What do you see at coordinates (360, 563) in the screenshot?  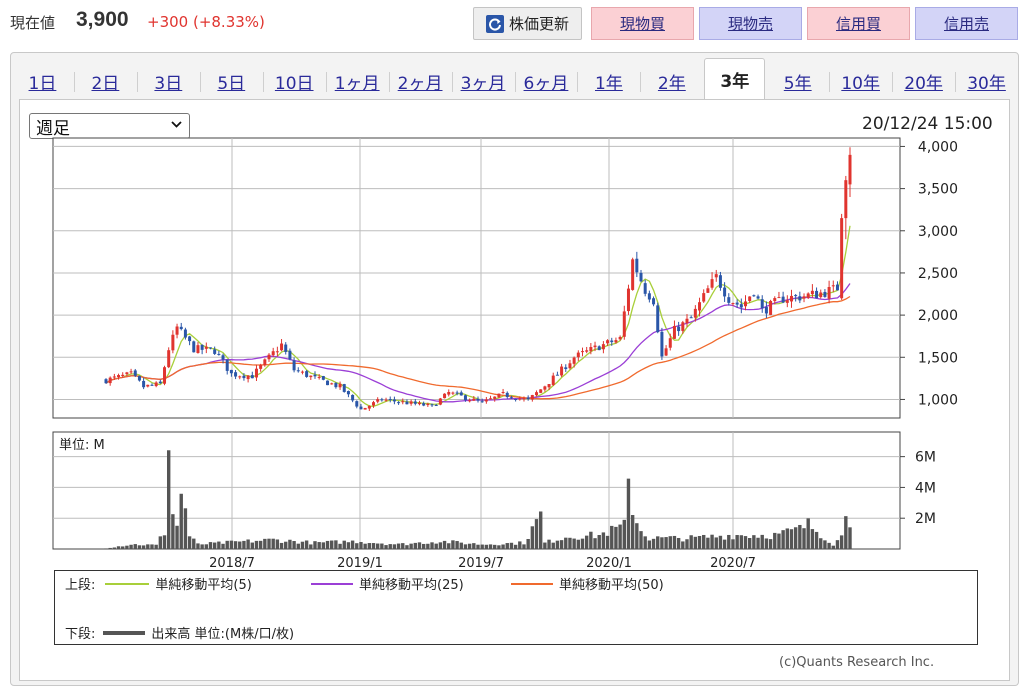 I see `x-tick-label: 2019/1` at bounding box center [360, 563].